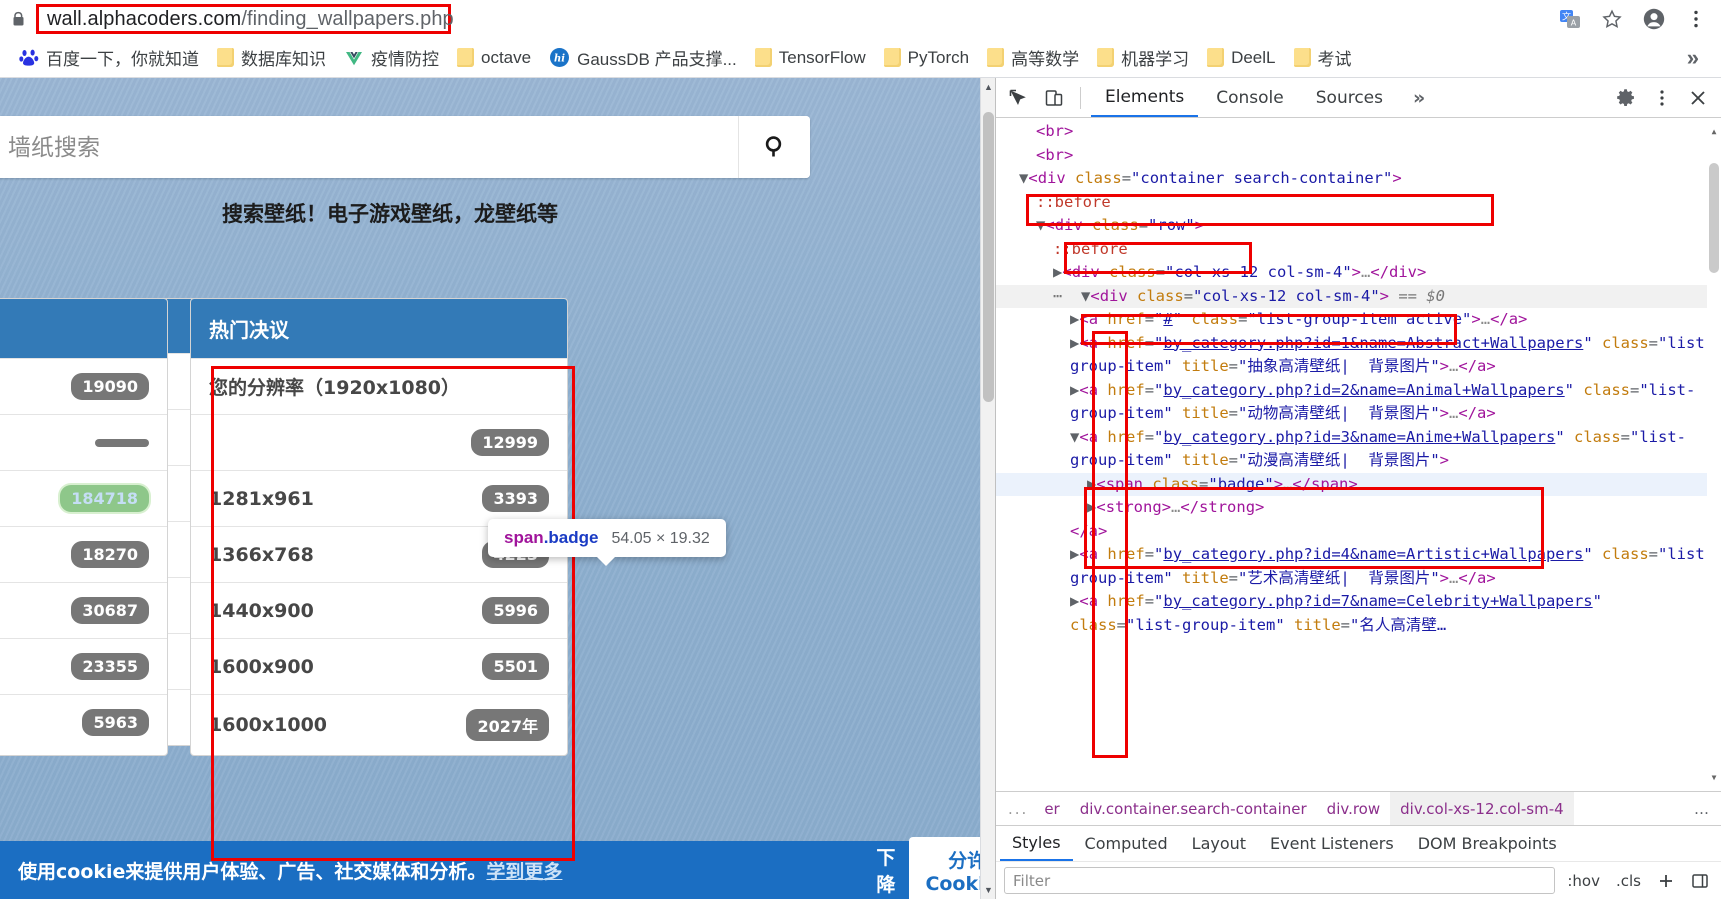  I want to click on bookmark-item: 数据库知识, so click(271, 57).